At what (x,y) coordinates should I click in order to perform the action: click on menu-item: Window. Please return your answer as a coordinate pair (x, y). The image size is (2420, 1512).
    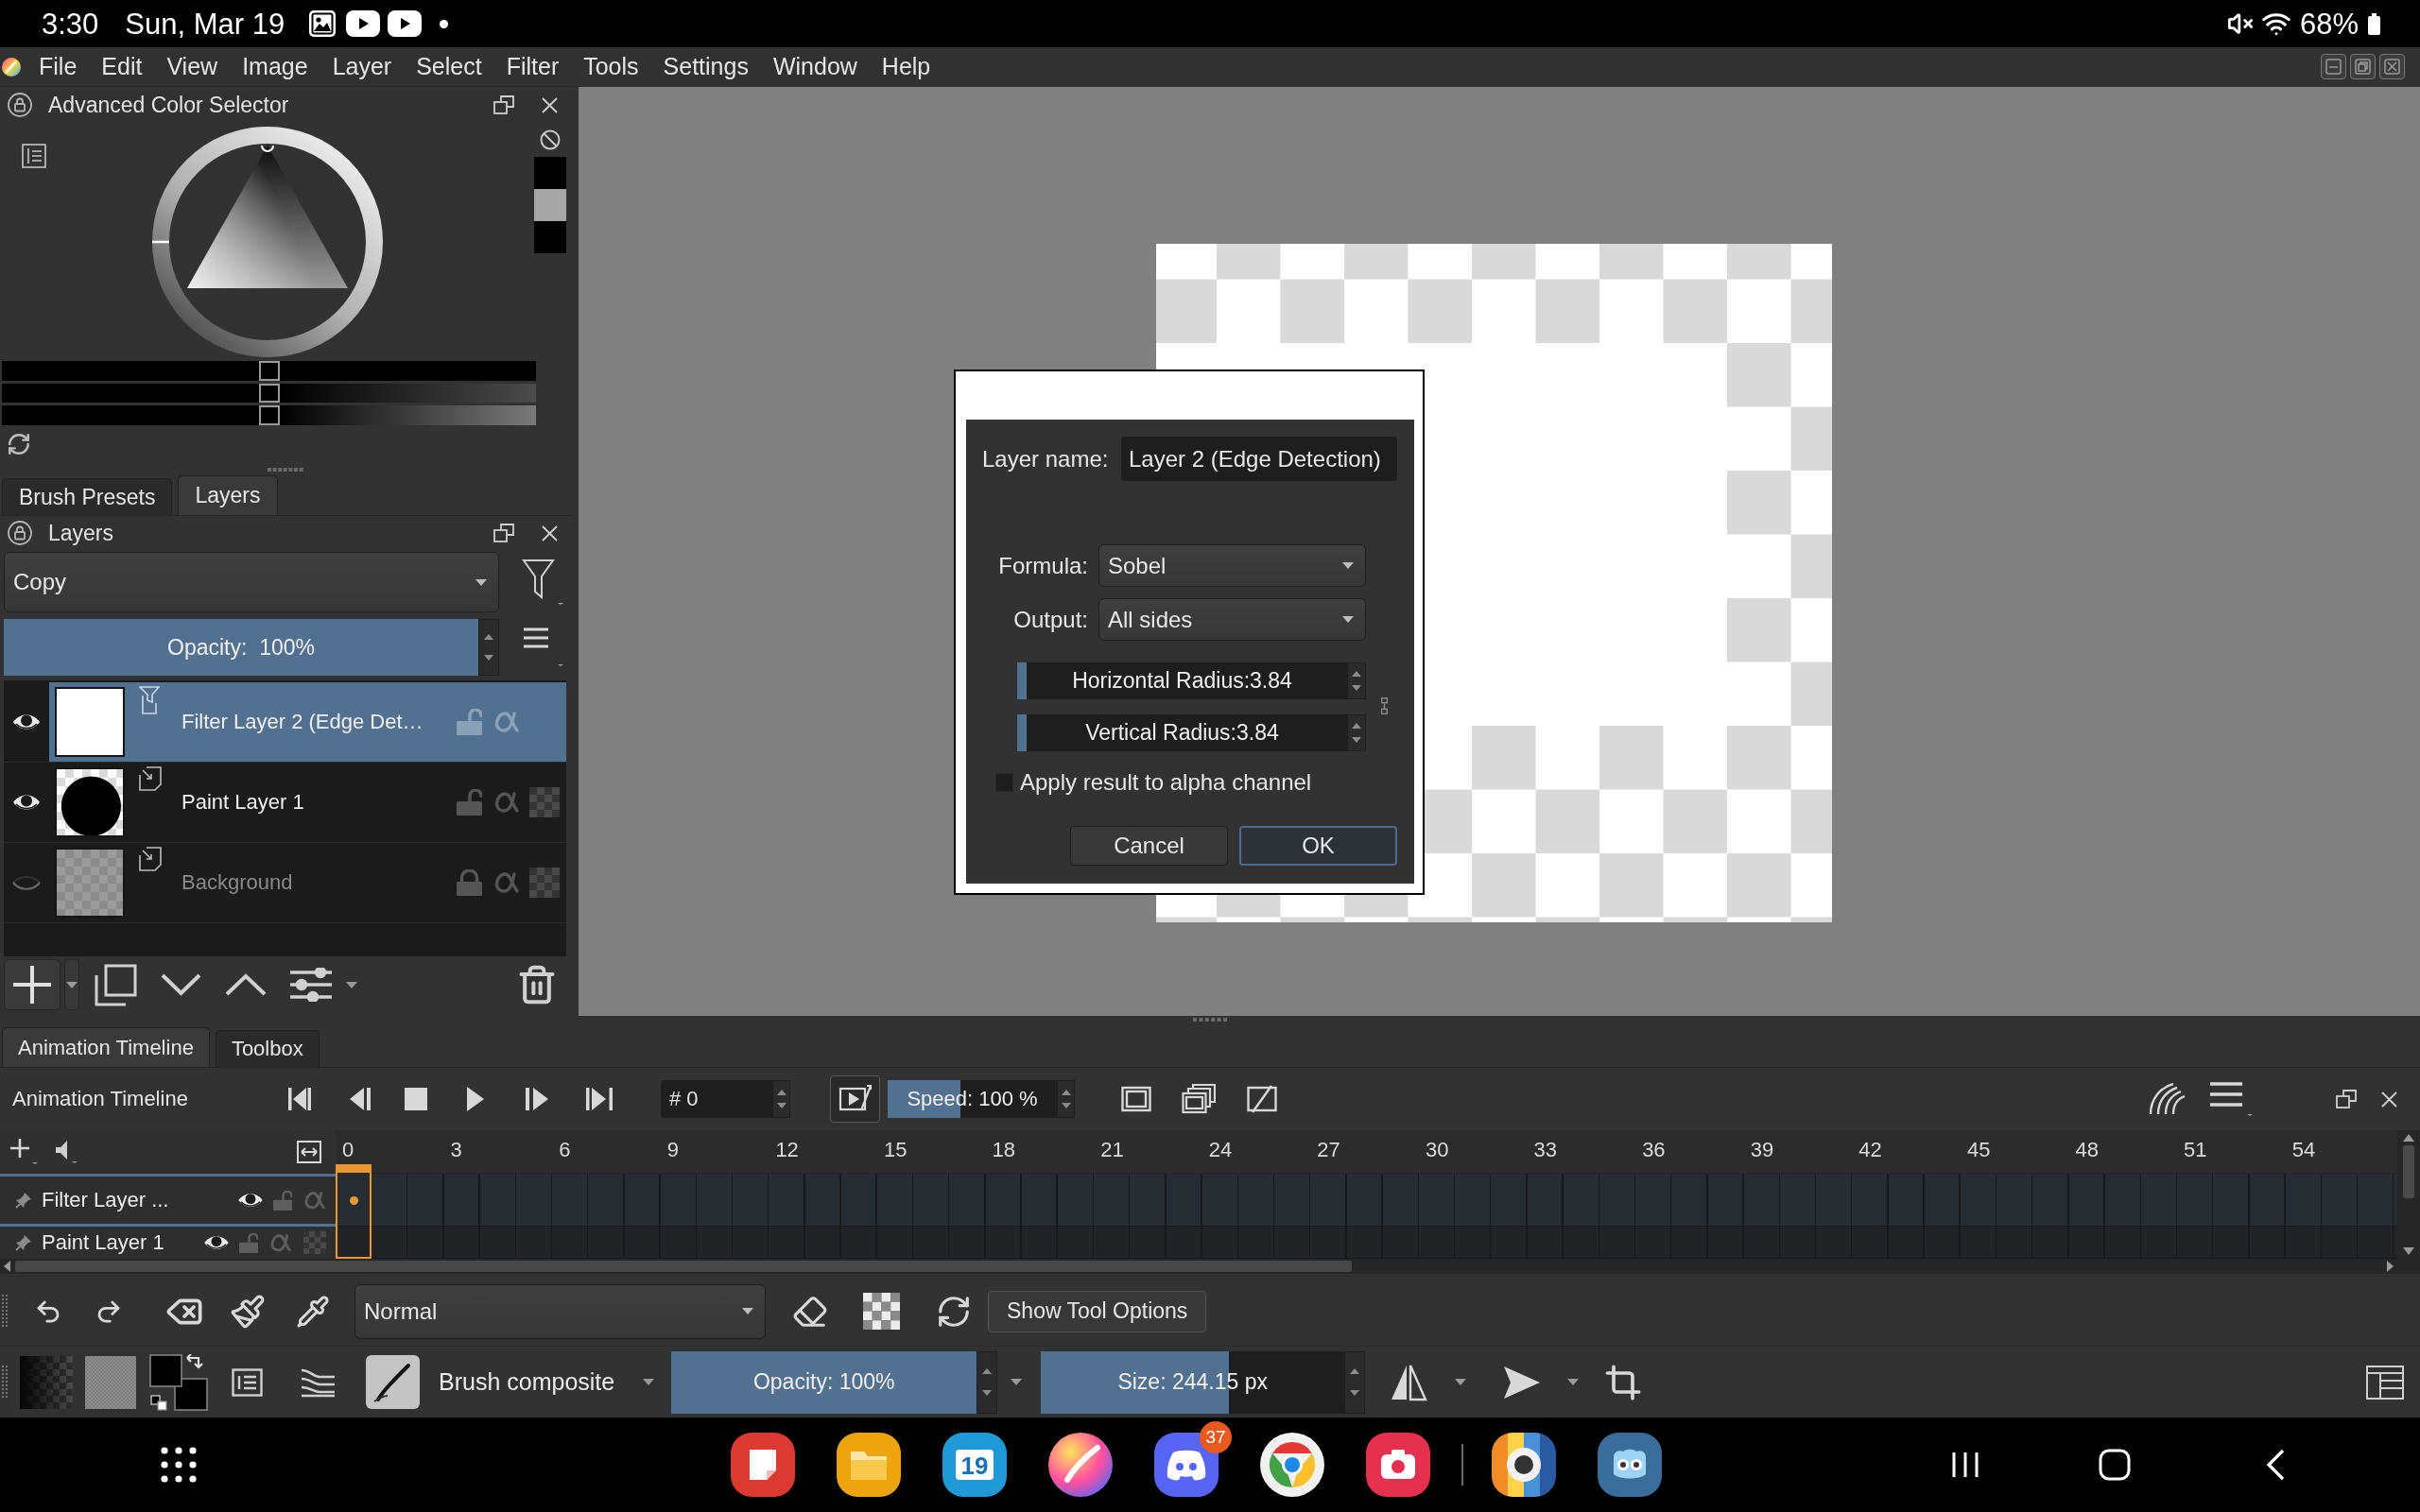
    Looking at the image, I should click on (815, 66).